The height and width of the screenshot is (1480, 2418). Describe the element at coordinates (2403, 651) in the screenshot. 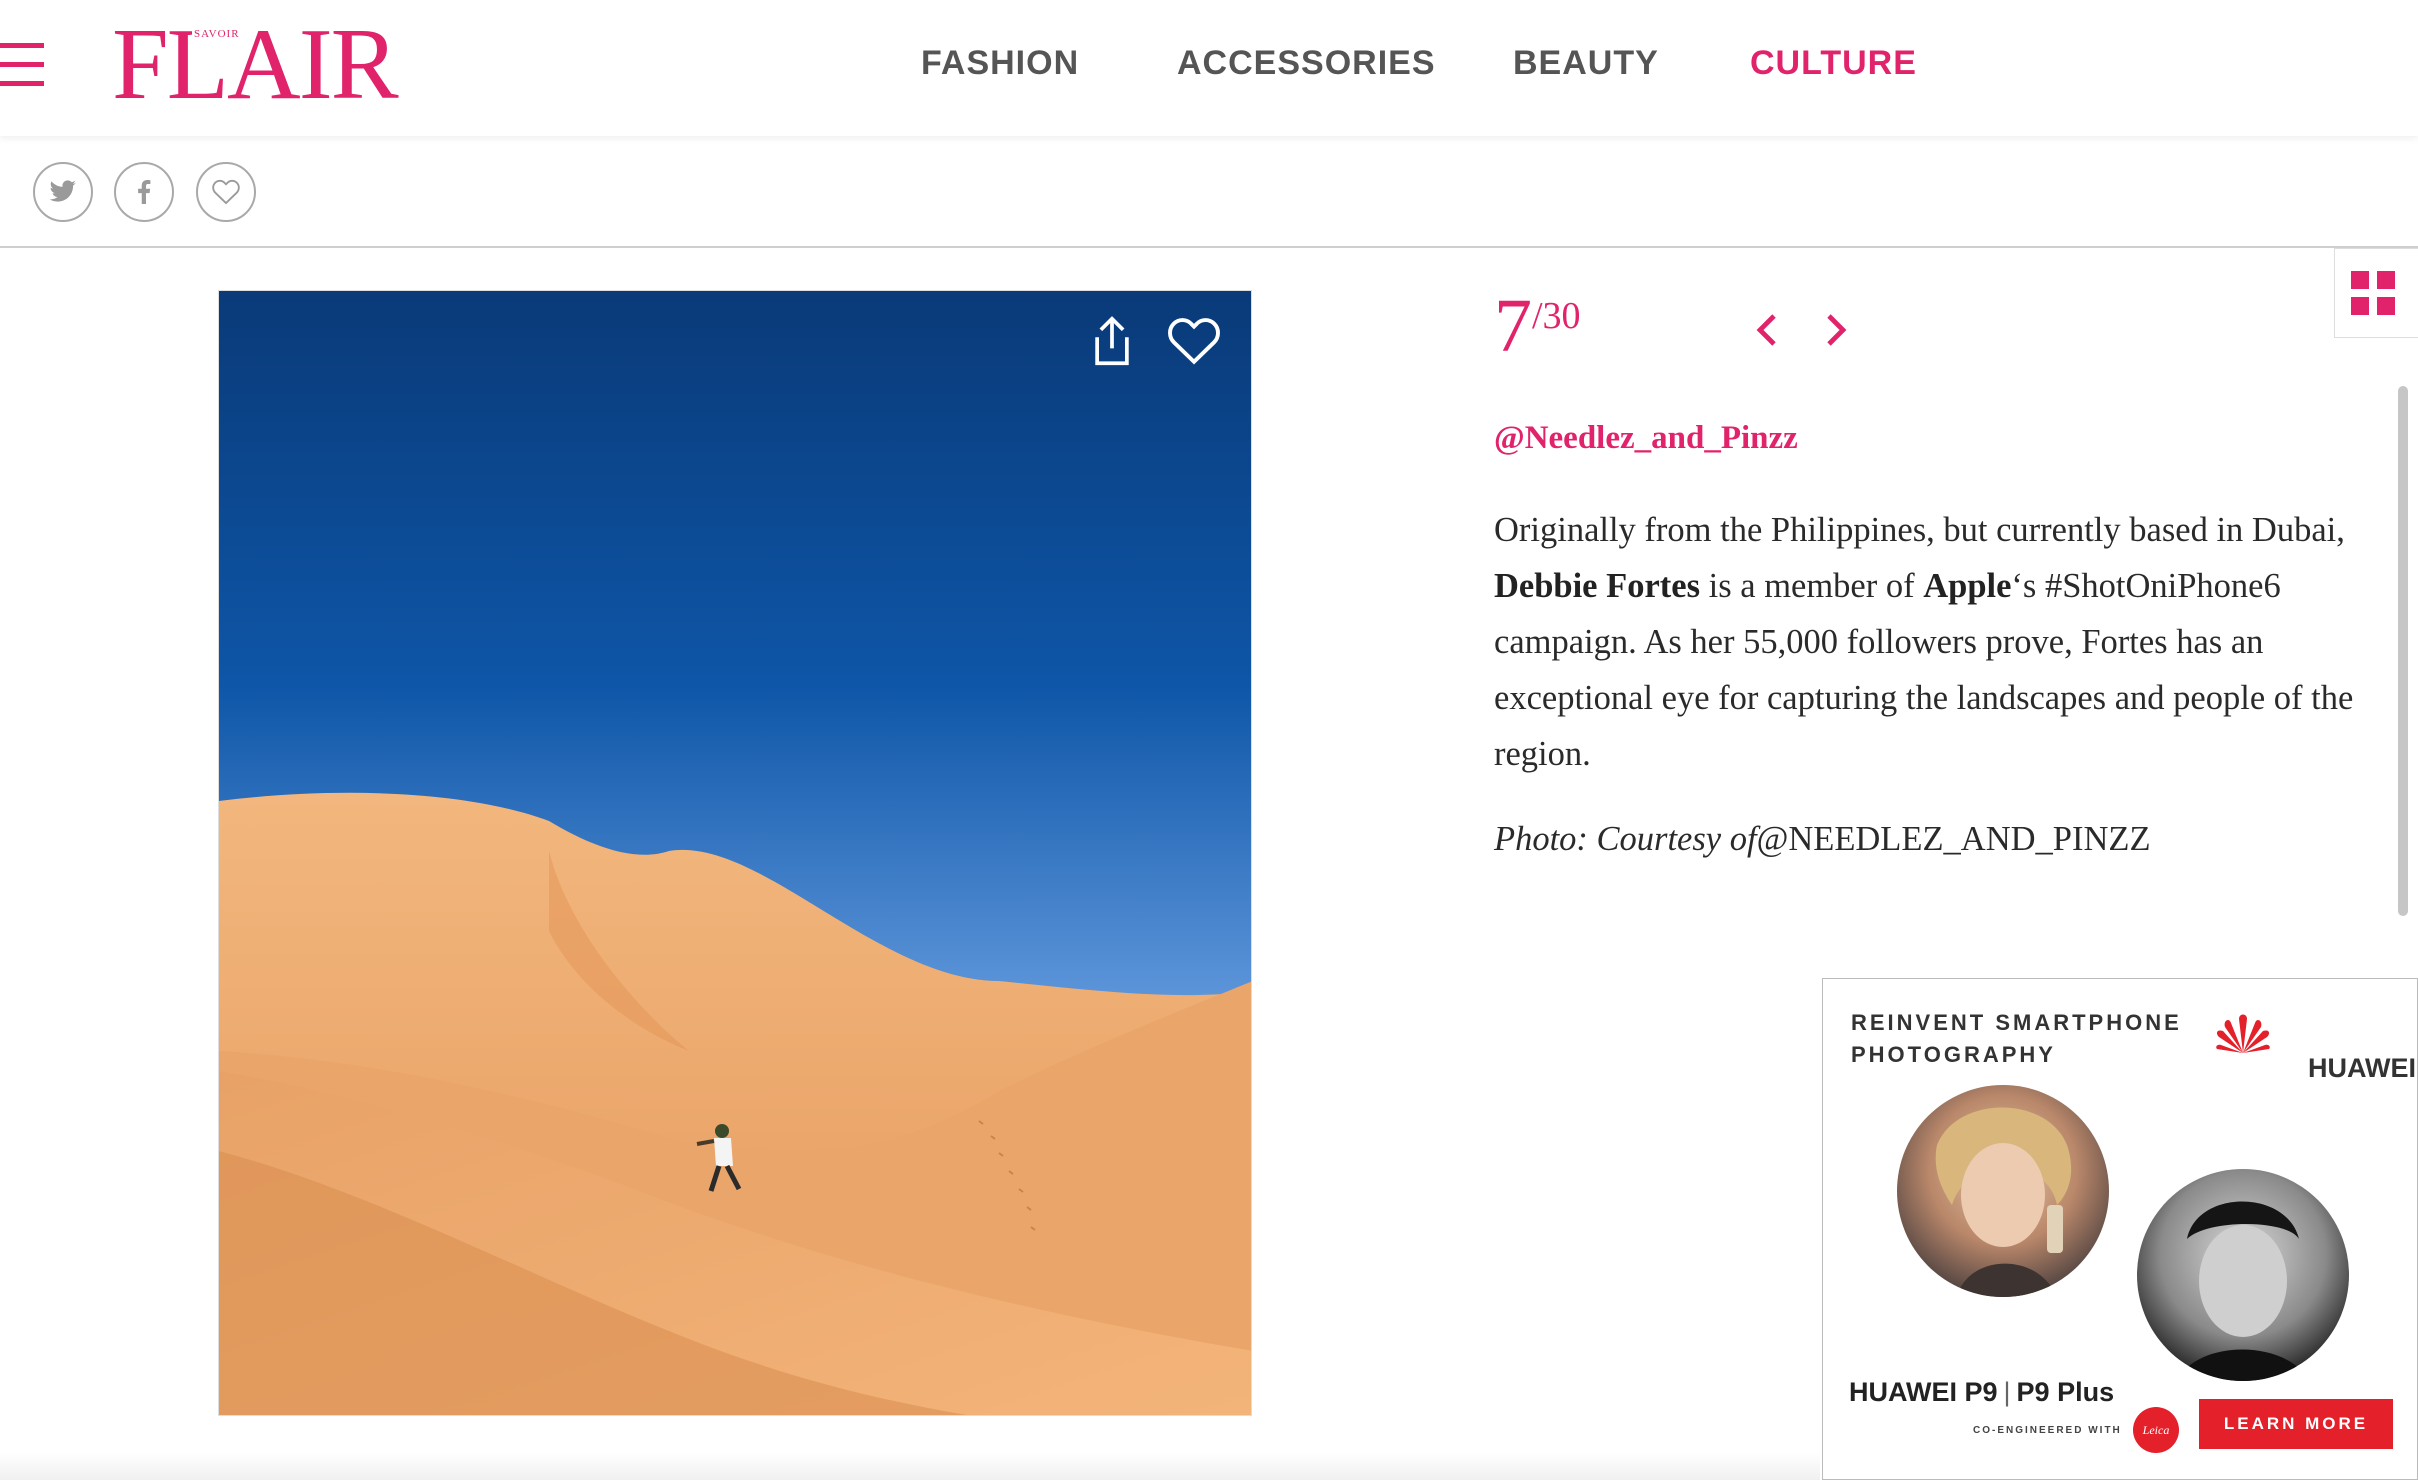

I see `scrollbar-thumb` at that location.